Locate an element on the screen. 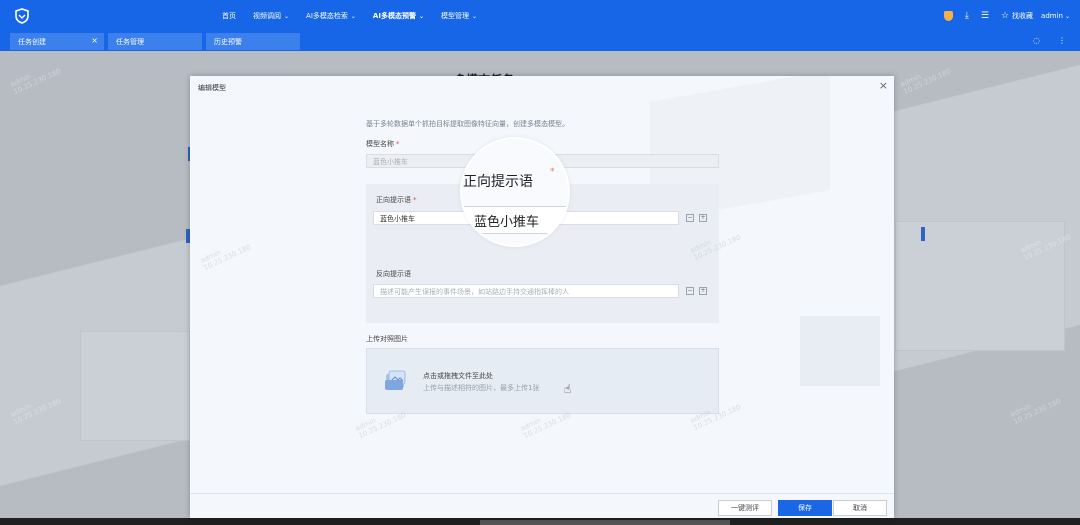 The height and width of the screenshot is (525, 1080). nav-ai-search: AI多模态检索 ⌄ is located at coordinates (331, 16).